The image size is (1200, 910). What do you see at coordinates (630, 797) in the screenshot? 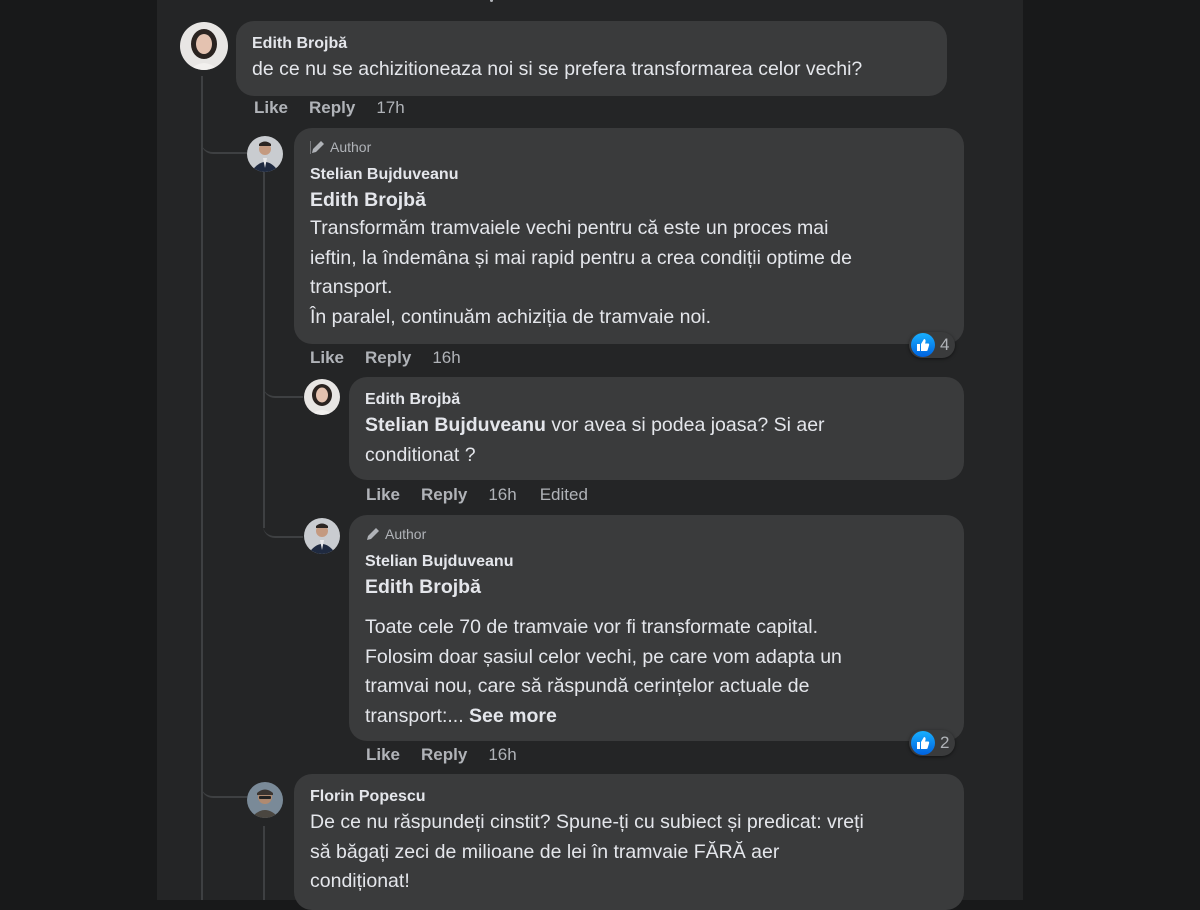
I see `comment-author-name: Florin Popescu` at bounding box center [630, 797].